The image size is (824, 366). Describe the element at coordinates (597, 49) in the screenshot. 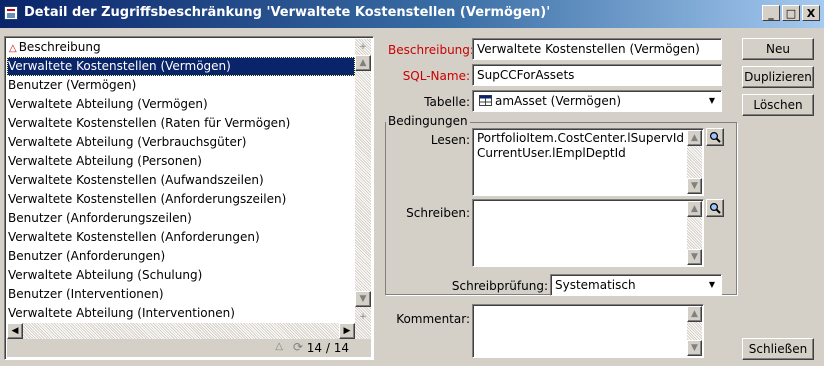

I see `beschreibung-field: Verwaltete Kostenstellen (Vermögen)` at that location.